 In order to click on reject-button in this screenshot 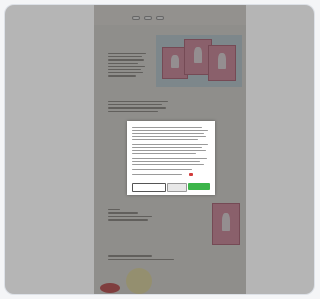, I will do `click(177, 187)`.